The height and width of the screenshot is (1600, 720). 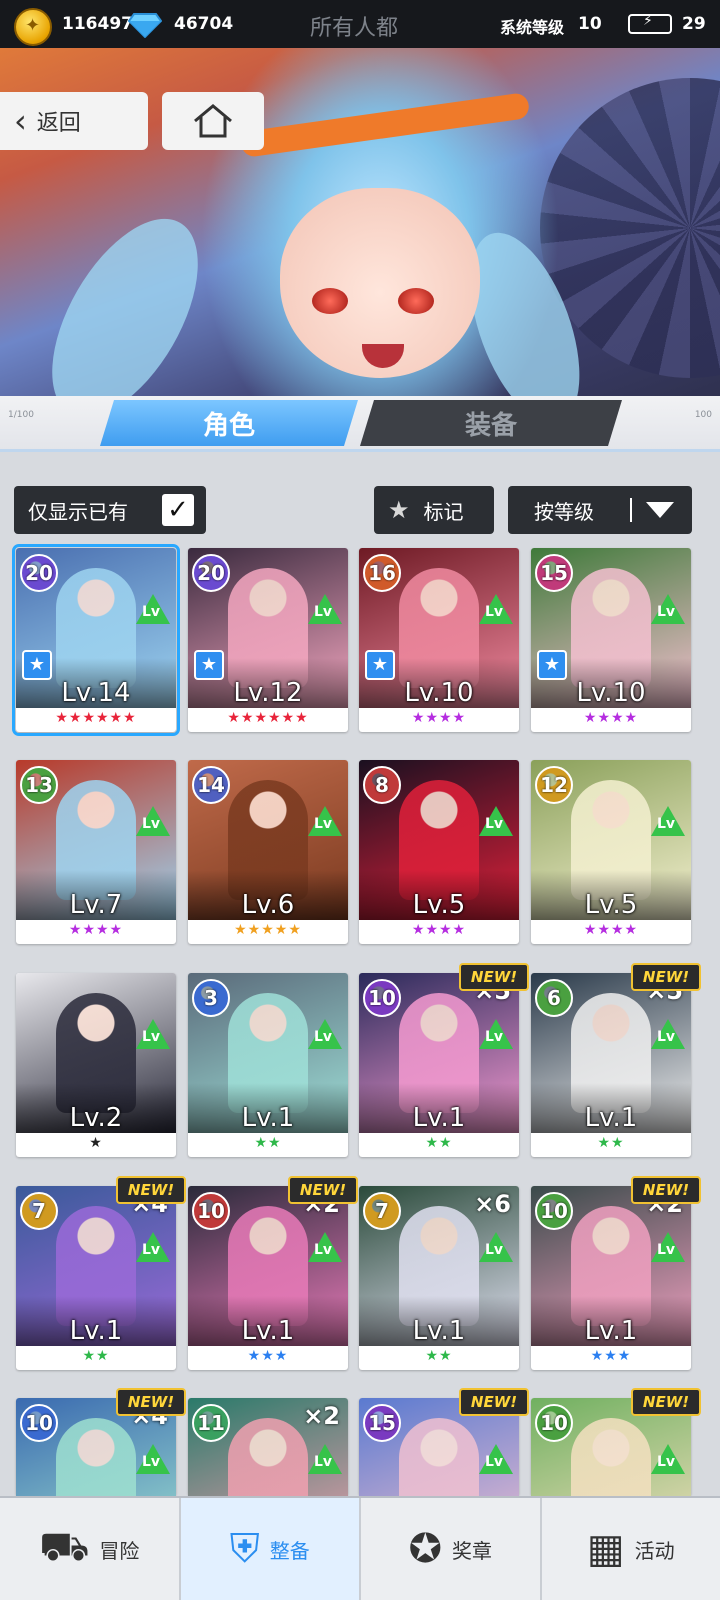 What do you see at coordinates (268, 640) in the screenshot?
I see `character-card: 20 Lv ★ Lv.12 ★★★★★★` at bounding box center [268, 640].